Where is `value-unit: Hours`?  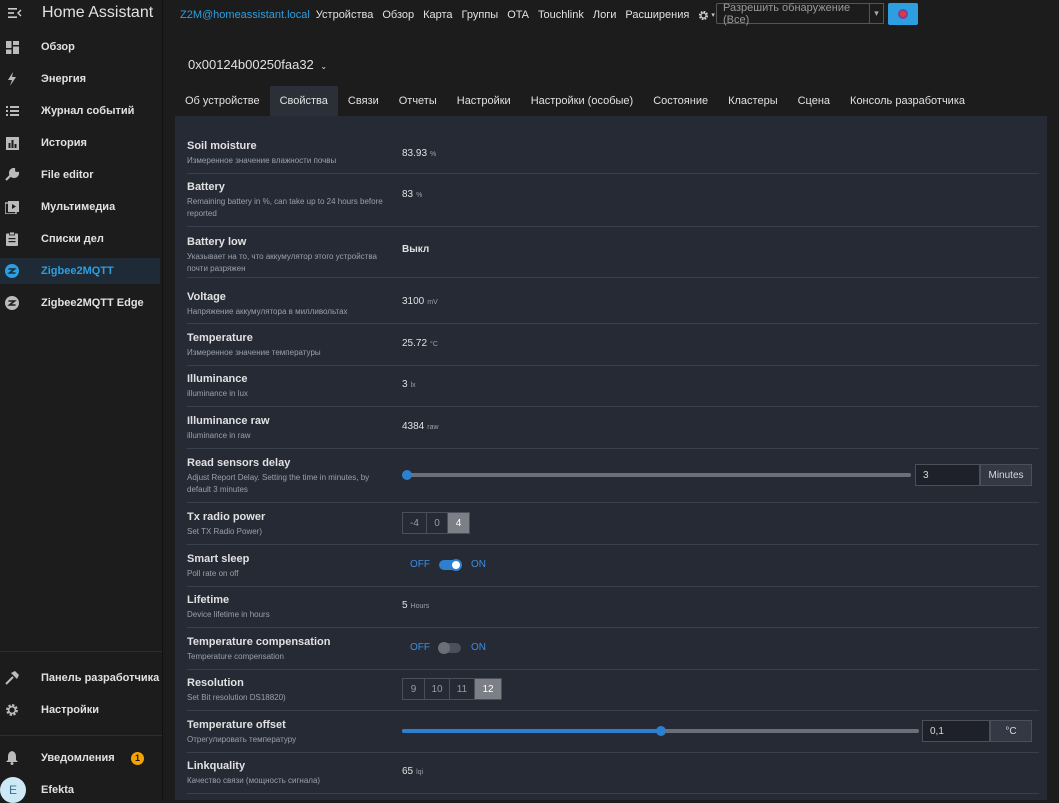 value-unit: Hours is located at coordinates (420, 606).